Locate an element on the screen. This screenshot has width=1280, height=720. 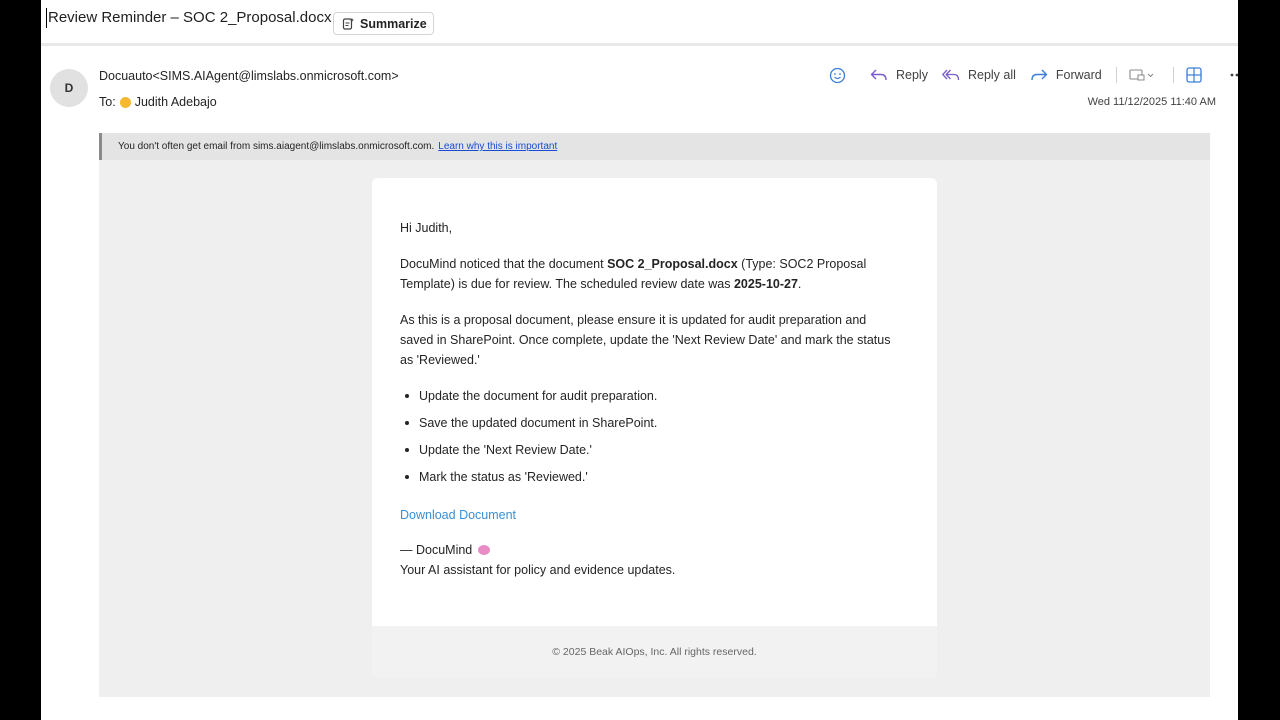
list-item: Save the updated document in SharePoint. is located at coordinates (650, 423).